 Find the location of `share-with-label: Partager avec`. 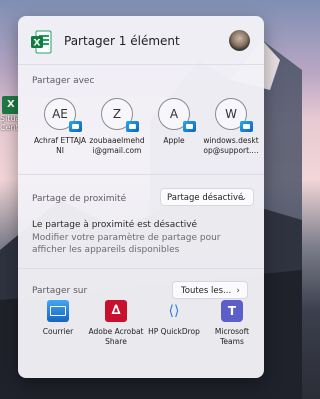

share-with-label: Partager avec is located at coordinates (63, 81).